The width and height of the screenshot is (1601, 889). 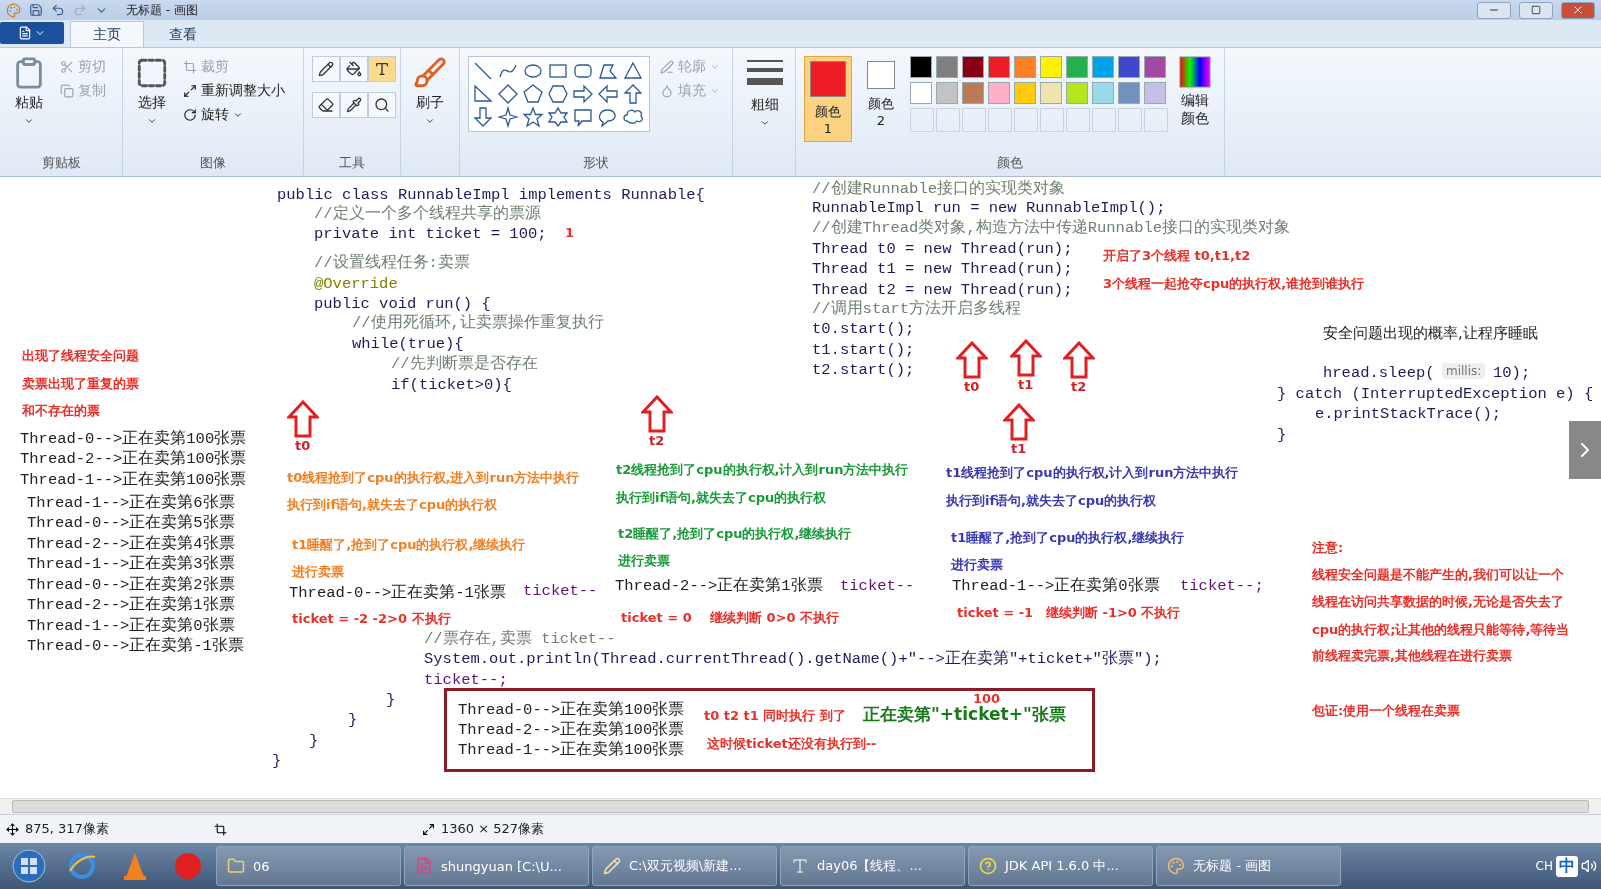 I want to click on line-shape-icon, so click(x=483, y=71).